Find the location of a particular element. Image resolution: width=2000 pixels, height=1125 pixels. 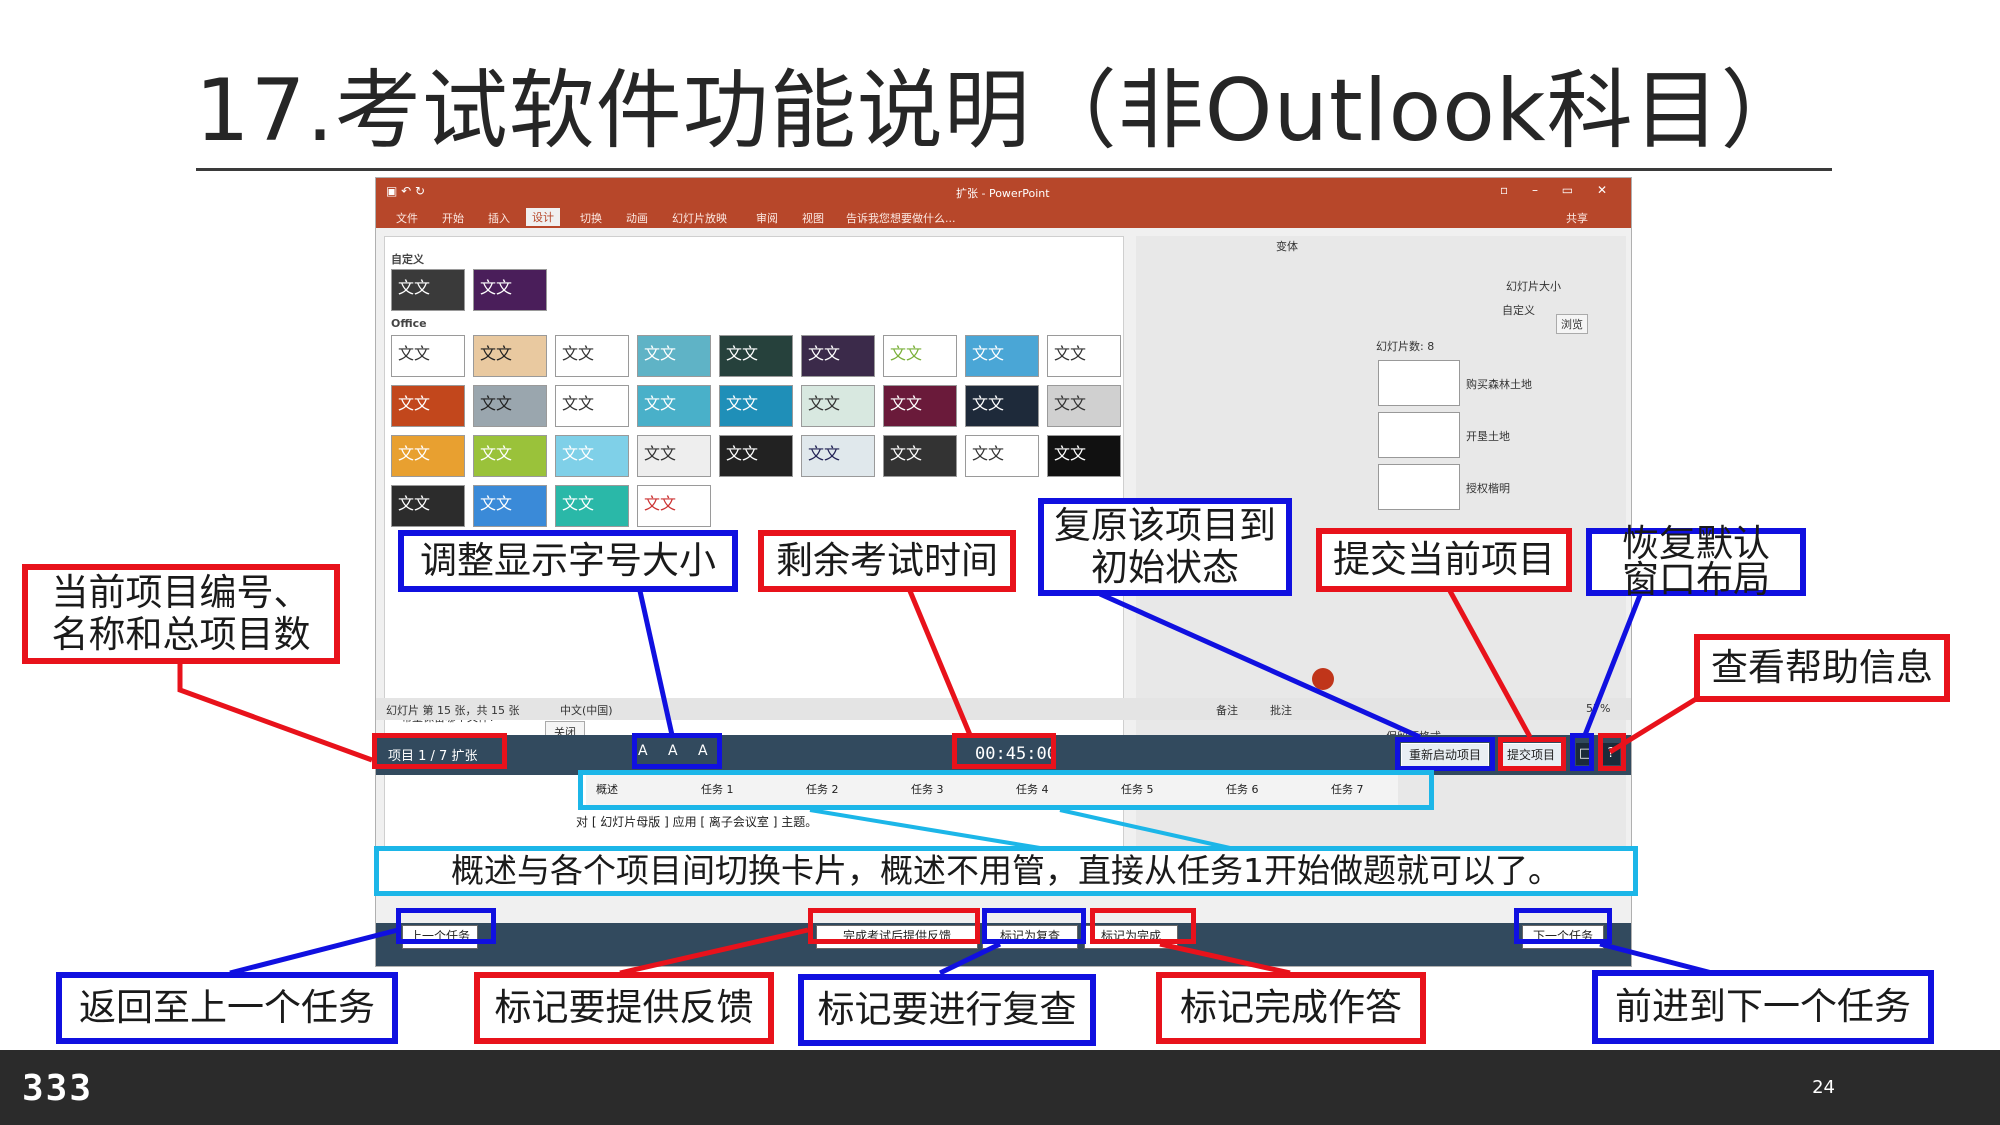

connector-next is located at coordinates (1656, 958).